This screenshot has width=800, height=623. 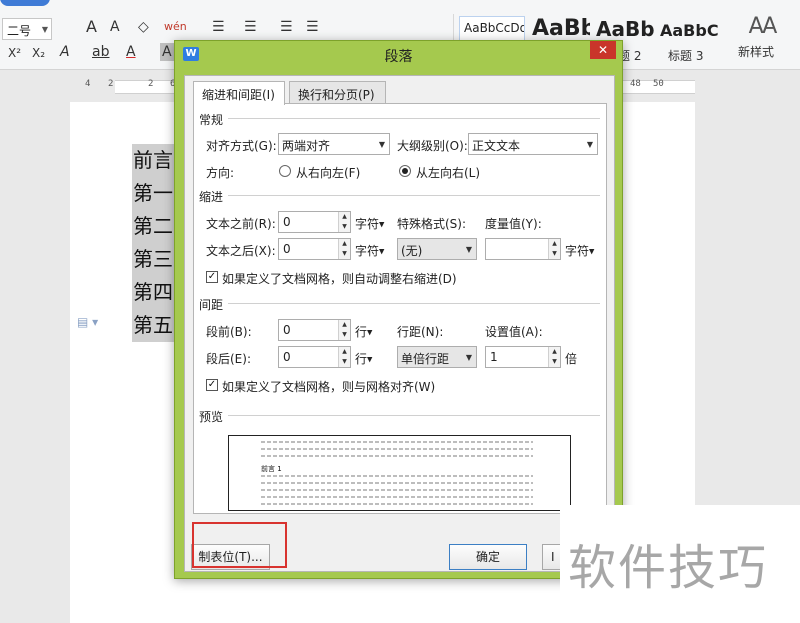 What do you see at coordinates (241, 146) in the screenshot?
I see `alignment-label: 对齐方式(G):` at bounding box center [241, 146].